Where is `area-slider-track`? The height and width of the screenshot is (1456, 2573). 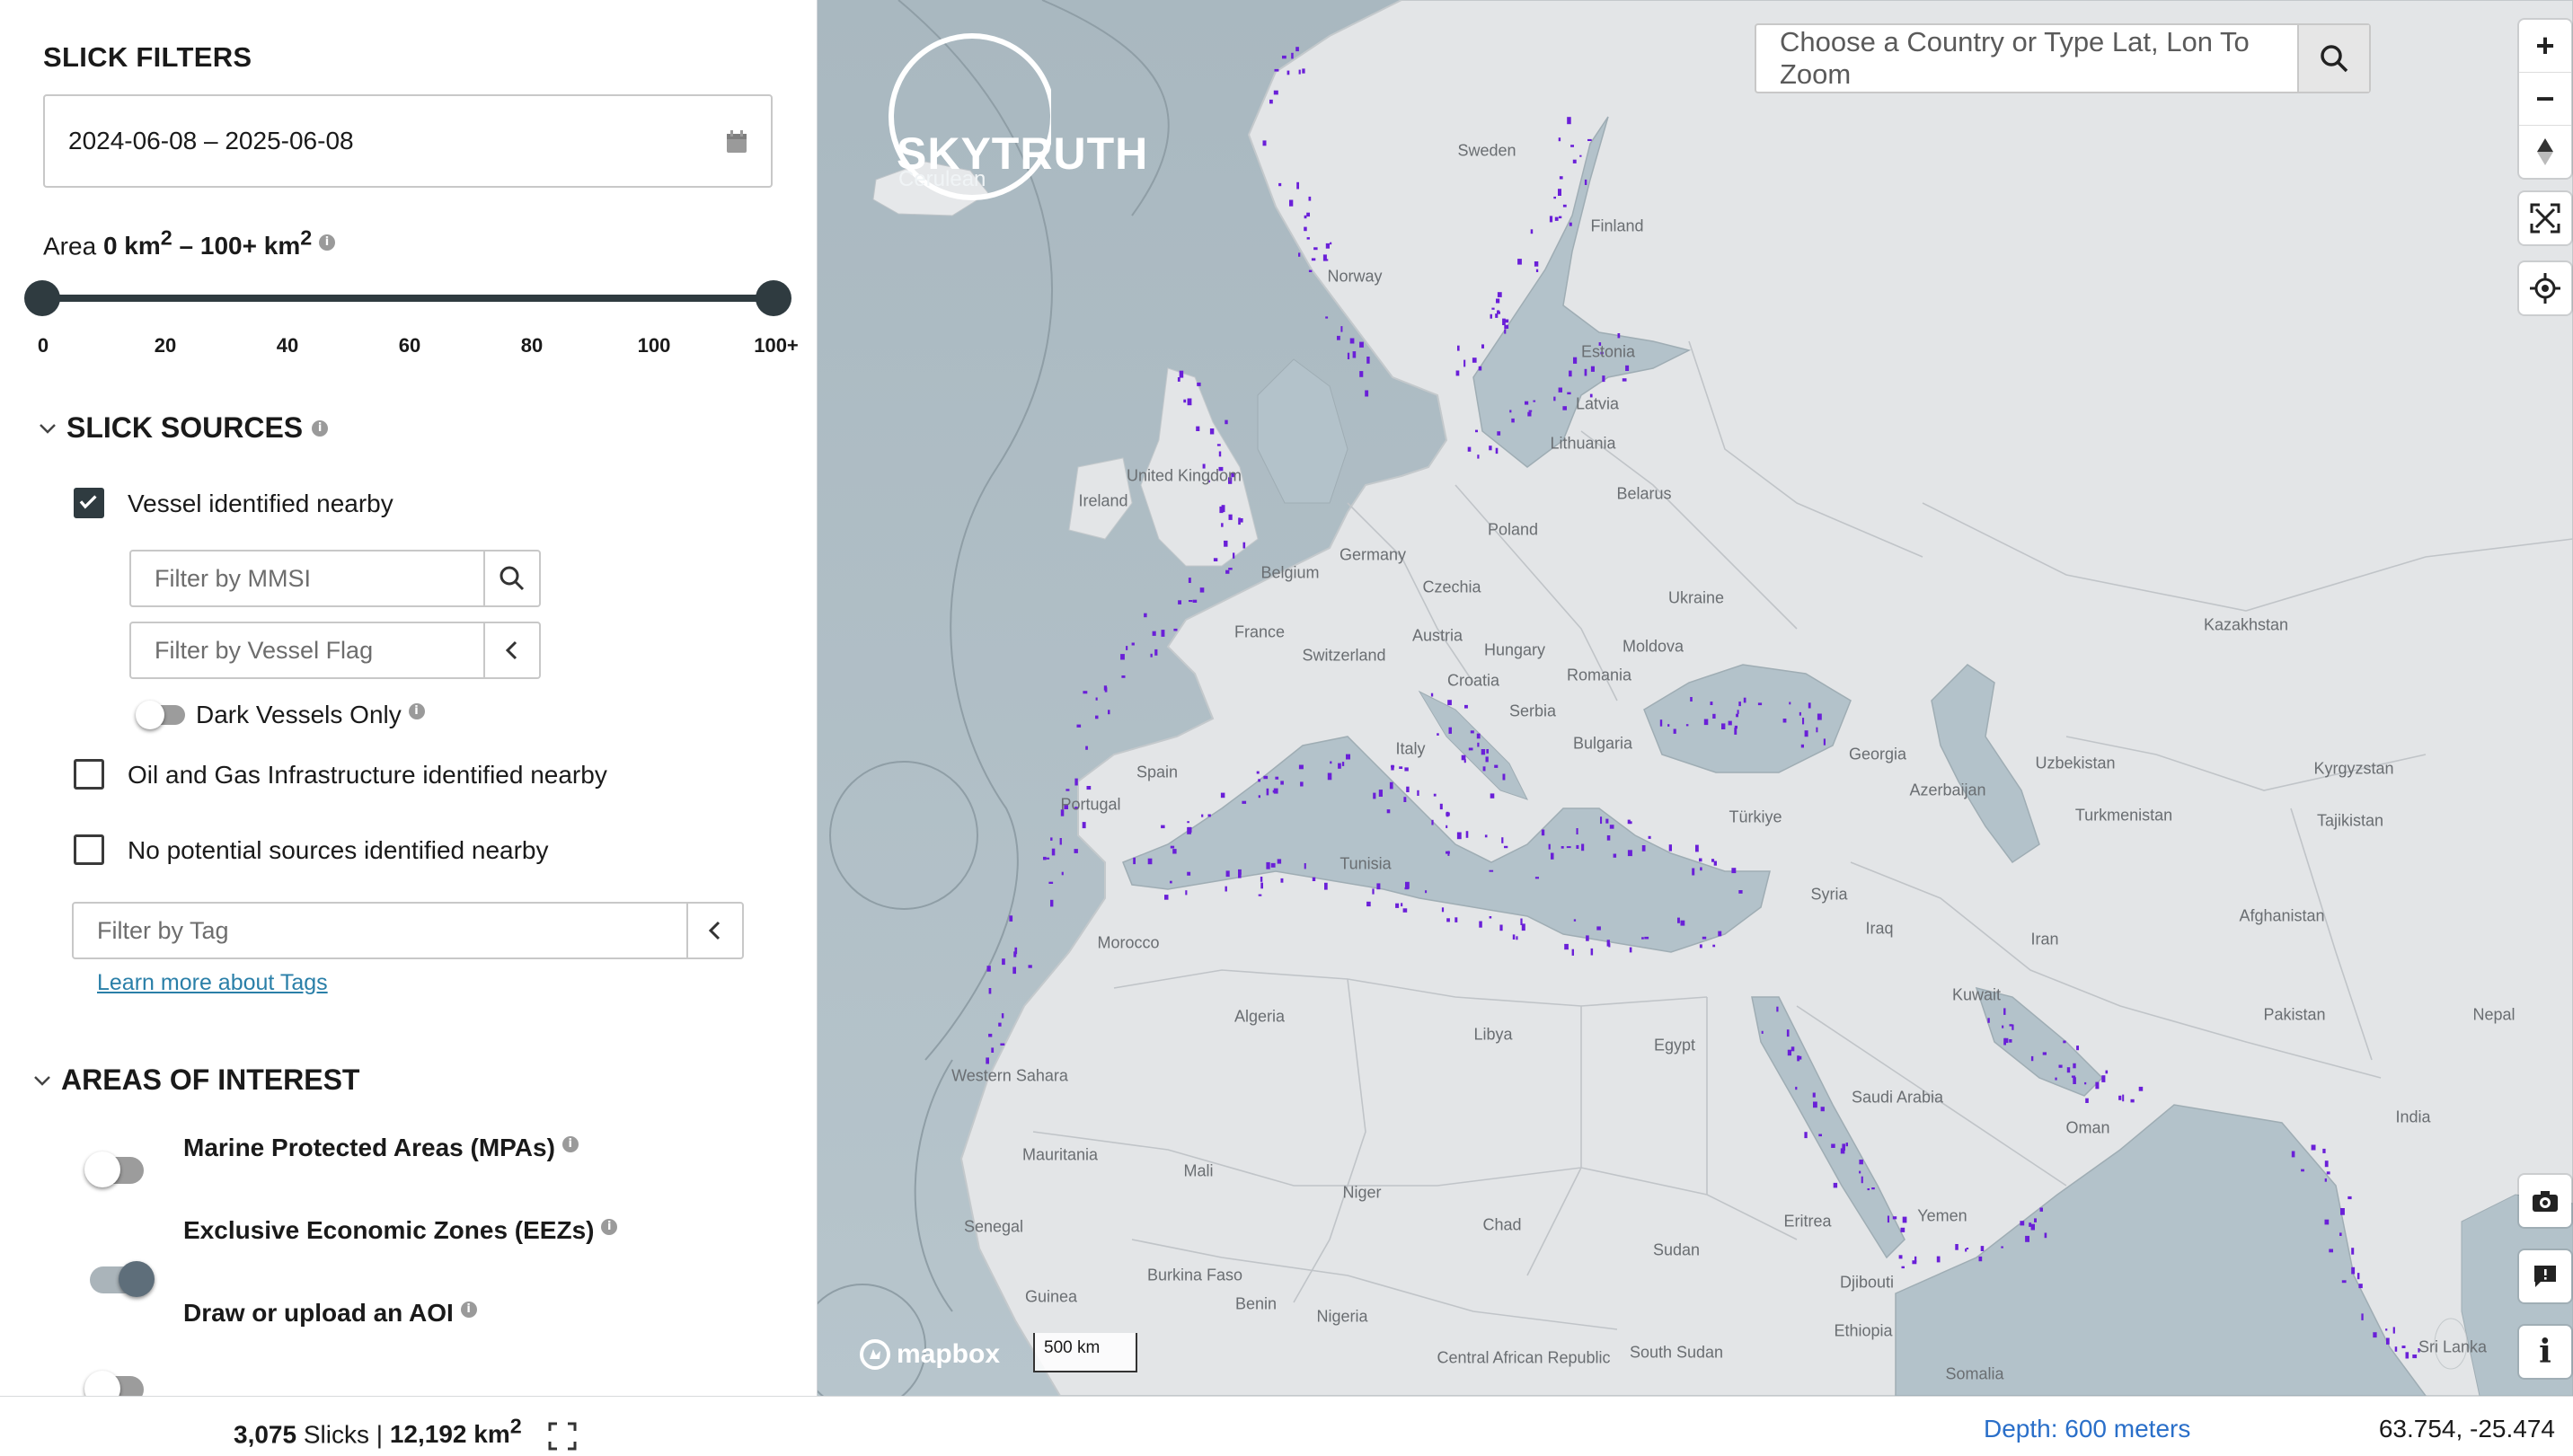 area-slider-track is located at coordinates (407, 298).